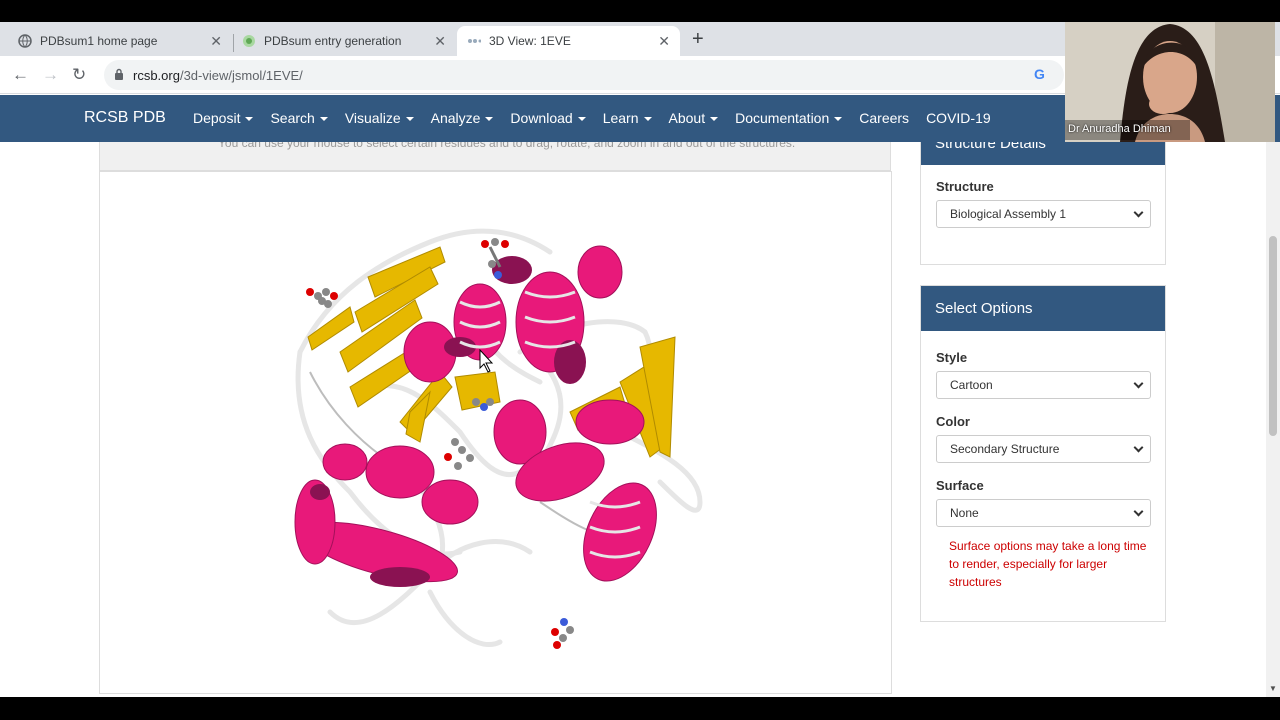  I want to click on style-label: Style, so click(952, 357).